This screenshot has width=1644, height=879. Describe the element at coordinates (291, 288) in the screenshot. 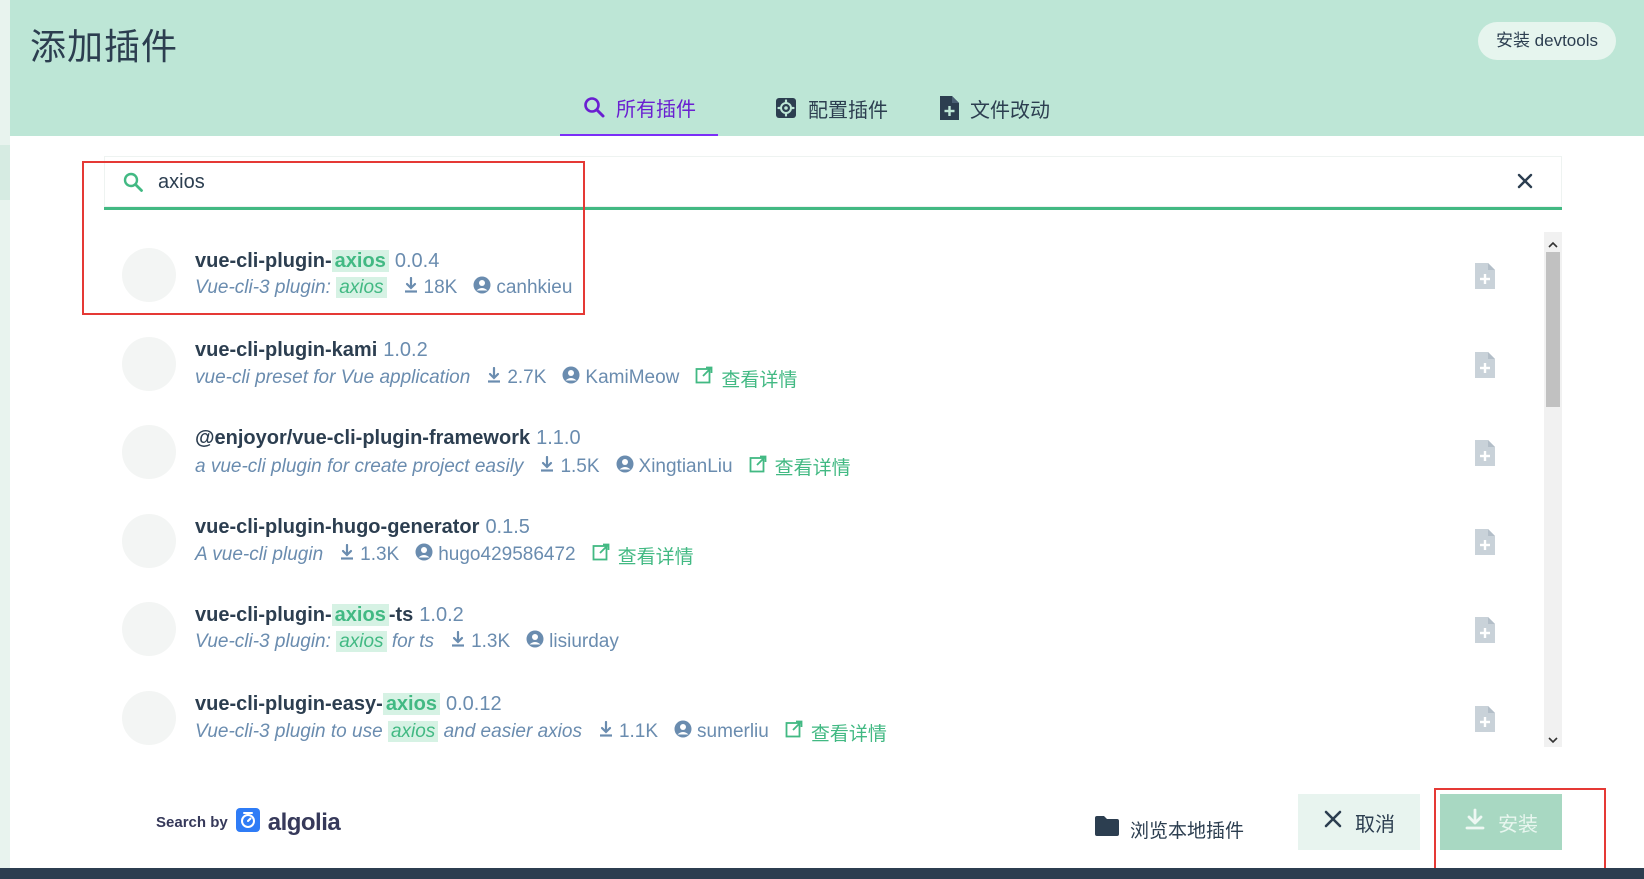

I see `plugin-description: Vue-cli-3 plugin: axios` at that location.